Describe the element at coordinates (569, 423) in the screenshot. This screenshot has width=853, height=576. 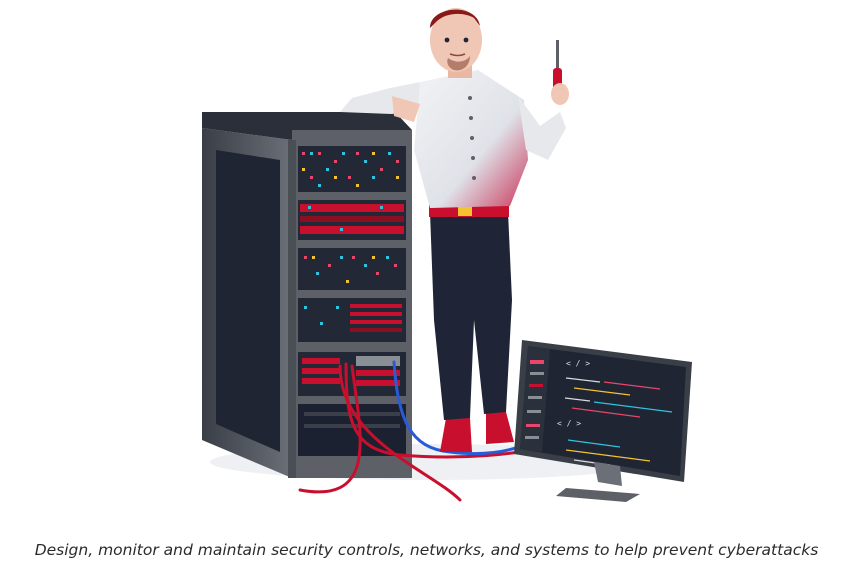
I see `code-tag-2: < / >` at that location.